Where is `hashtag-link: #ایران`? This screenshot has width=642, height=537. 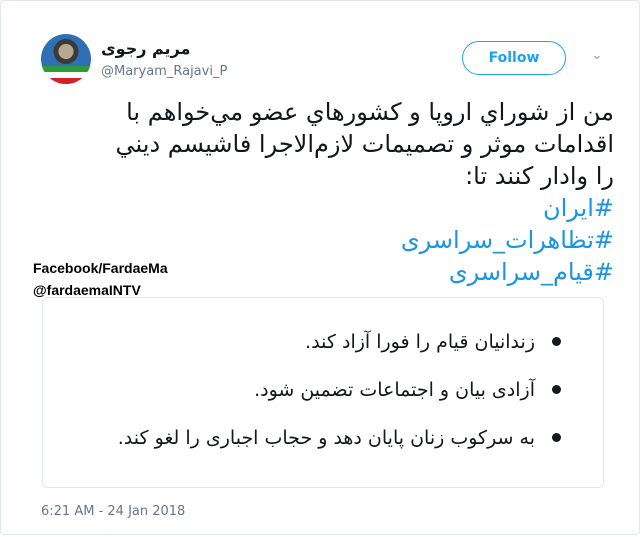 hashtag-link: #ایران is located at coordinates (322, 208).